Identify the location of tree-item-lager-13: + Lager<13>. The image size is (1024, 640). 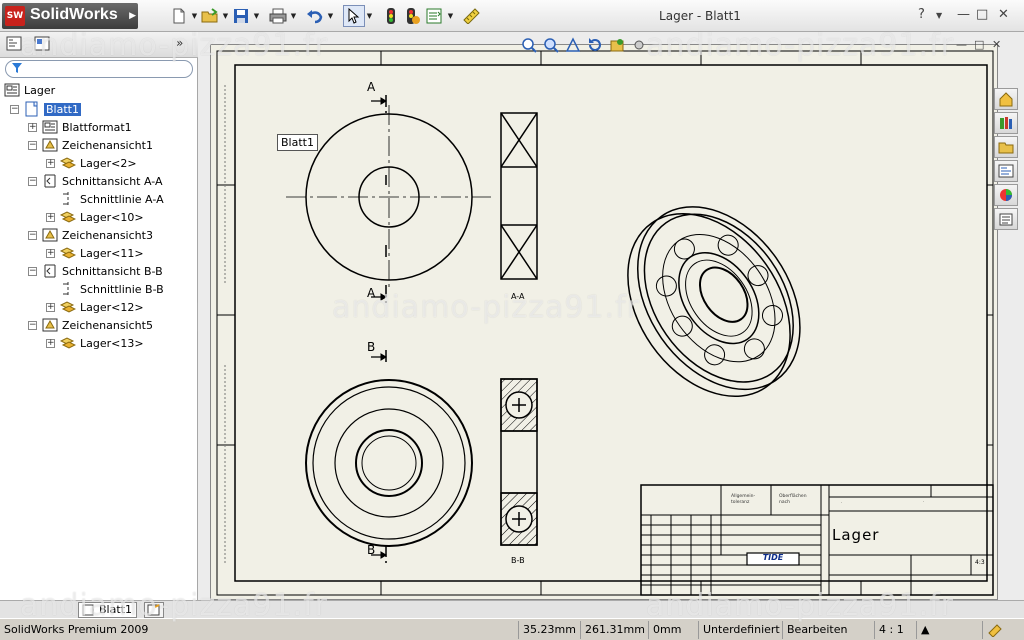
(95, 343).